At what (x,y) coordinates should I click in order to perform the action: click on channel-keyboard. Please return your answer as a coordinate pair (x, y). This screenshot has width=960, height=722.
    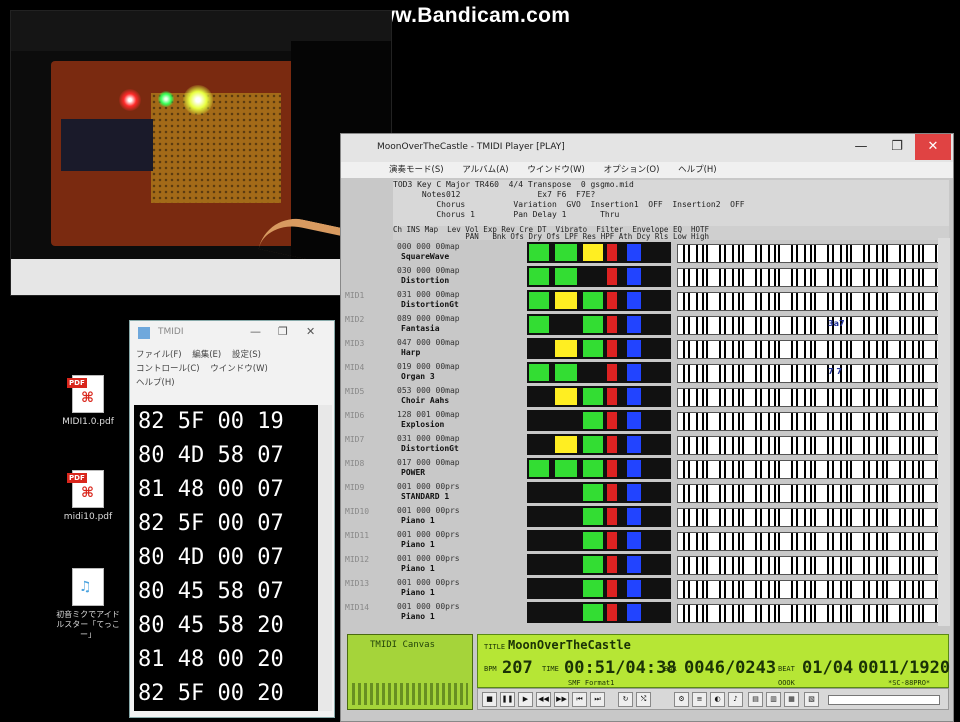
    Looking at the image, I should click on (810, 421).